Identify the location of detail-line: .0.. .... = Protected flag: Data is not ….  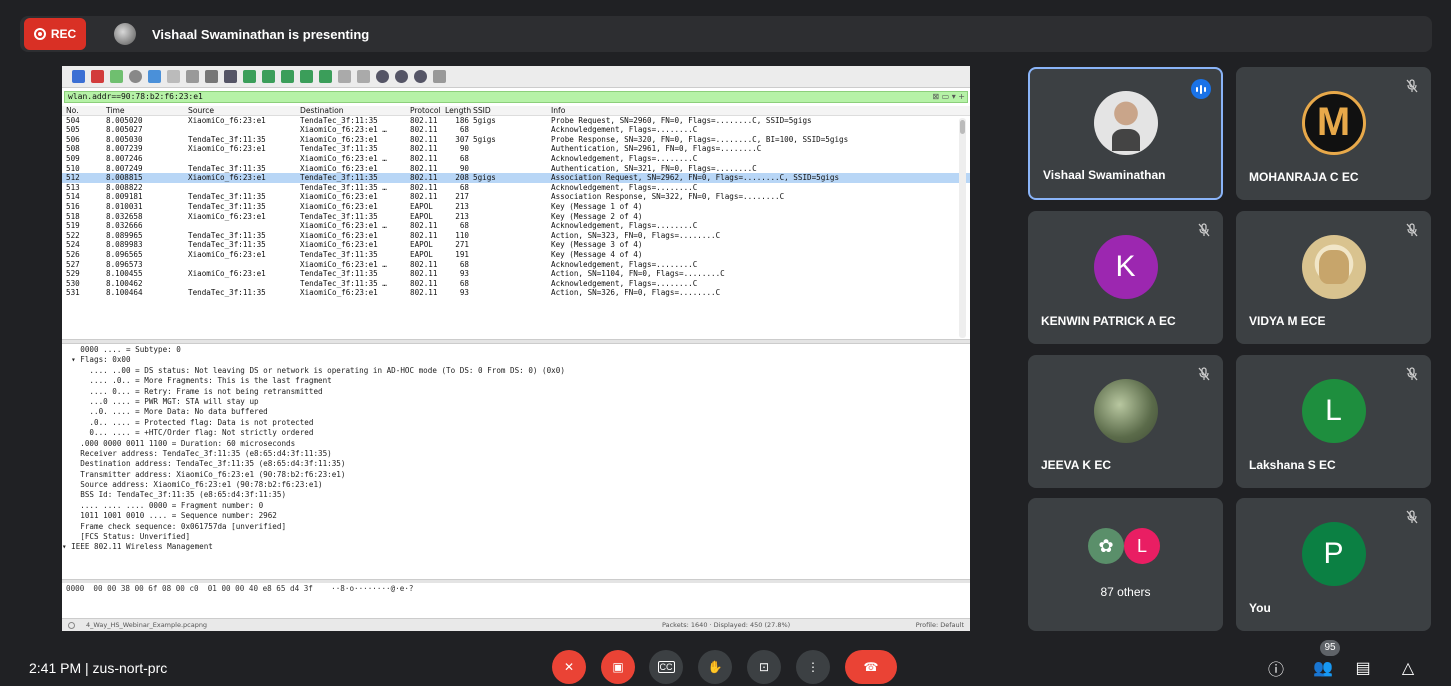
(516, 423).